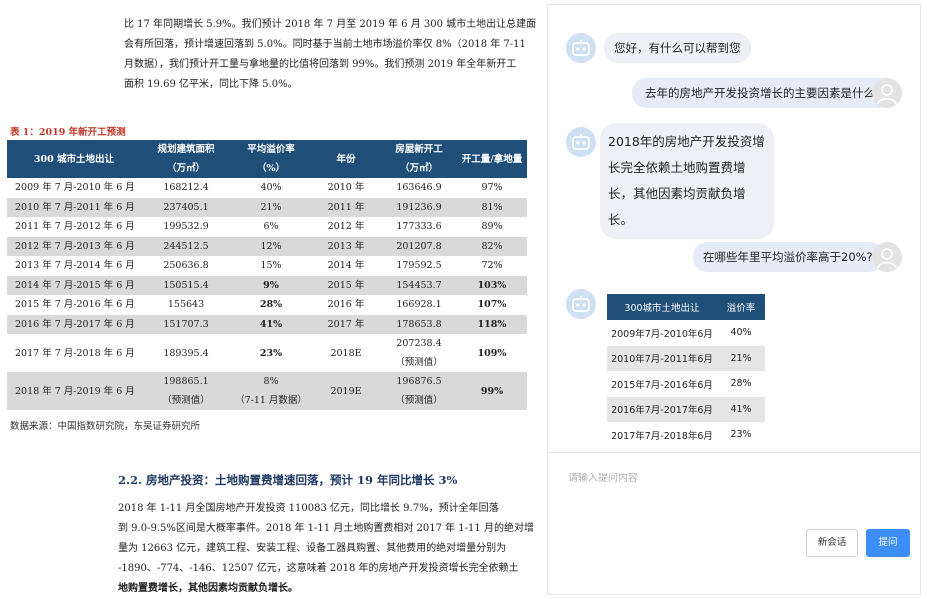 This screenshot has height=599, width=935. Describe the element at coordinates (346, 188) in the screenshot. I see `table-cell: 2010 年` at that location.